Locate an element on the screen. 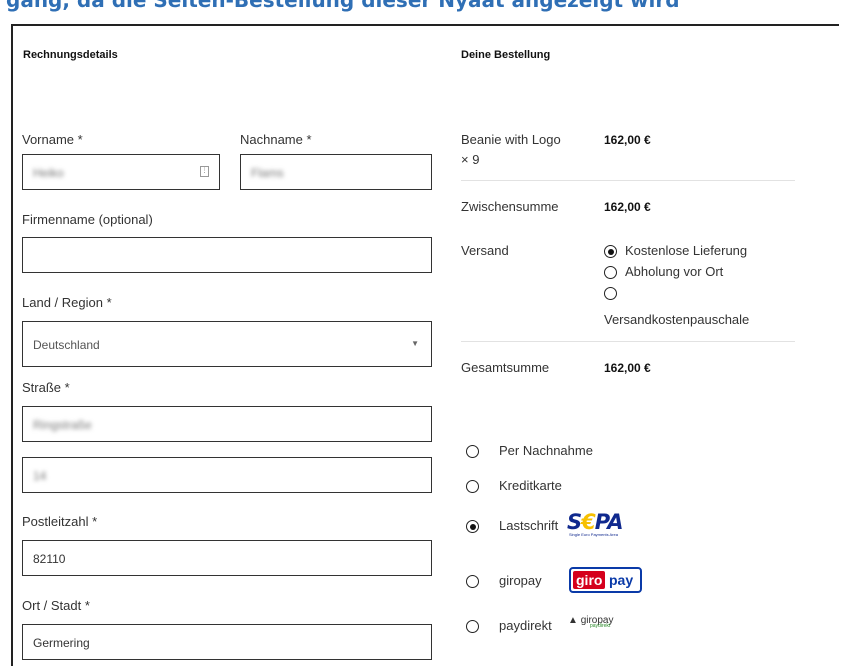 The height and width of the screenshot is (666, 844). payment-label-sepa: Lastschrift is located at coordinates (529, 525).